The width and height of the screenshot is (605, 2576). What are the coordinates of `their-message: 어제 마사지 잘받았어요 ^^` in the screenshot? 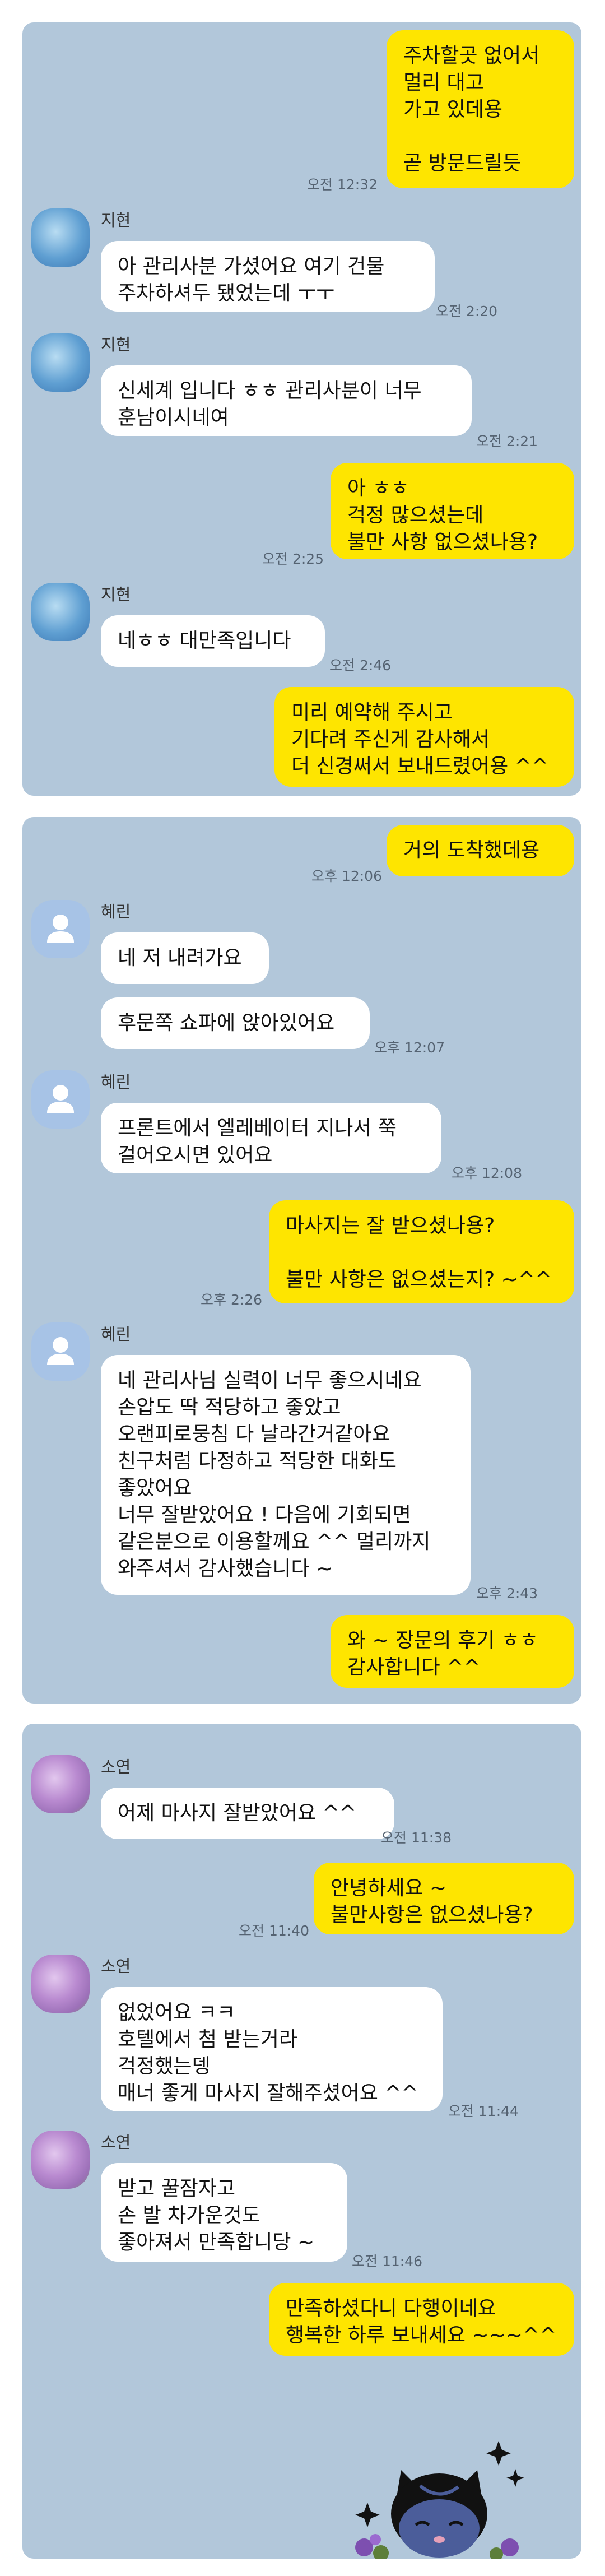 It's located at (248, 1813).